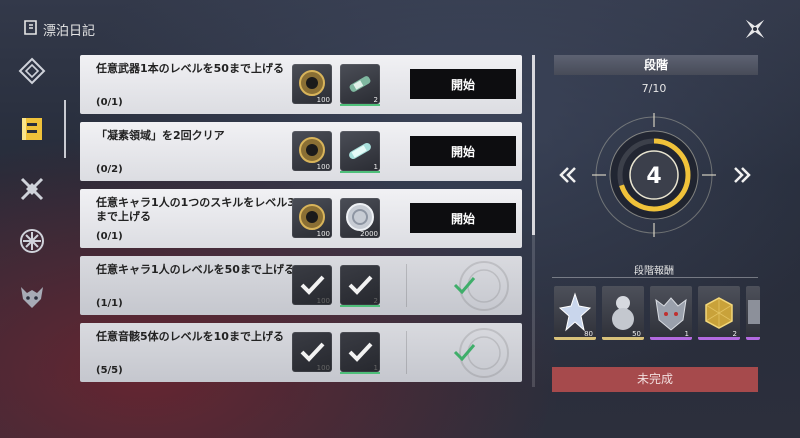 The height and width of the screenshot is (438, 800). I want to click on reward-slot: 1, so click(360, 152).